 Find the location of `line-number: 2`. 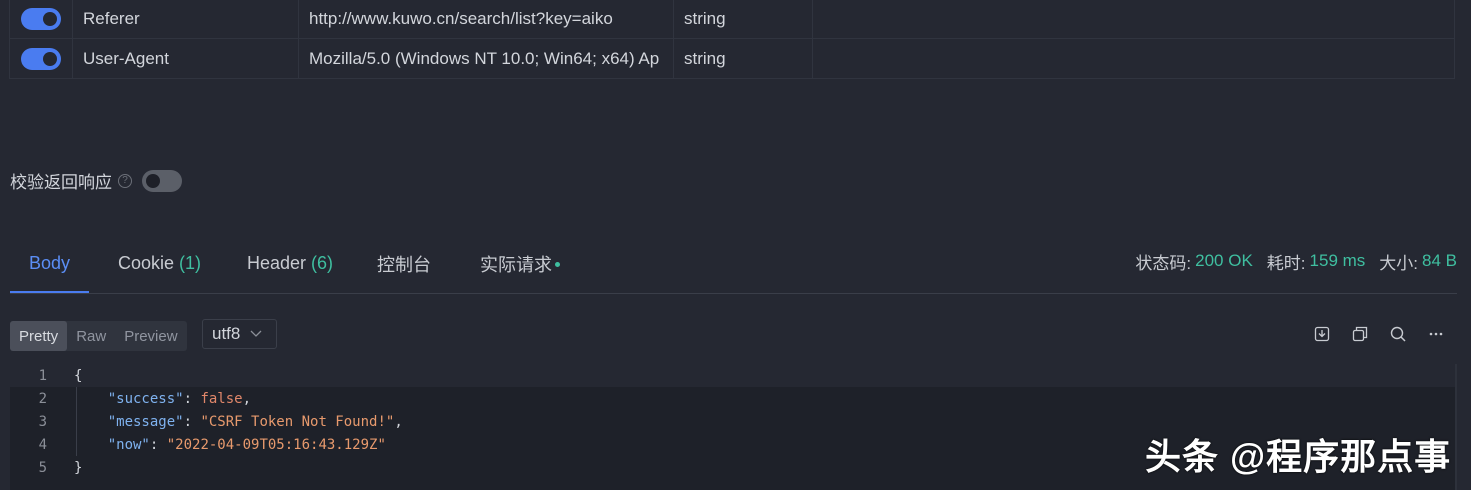

line-number: 2 is located at coordinates (42, 398).